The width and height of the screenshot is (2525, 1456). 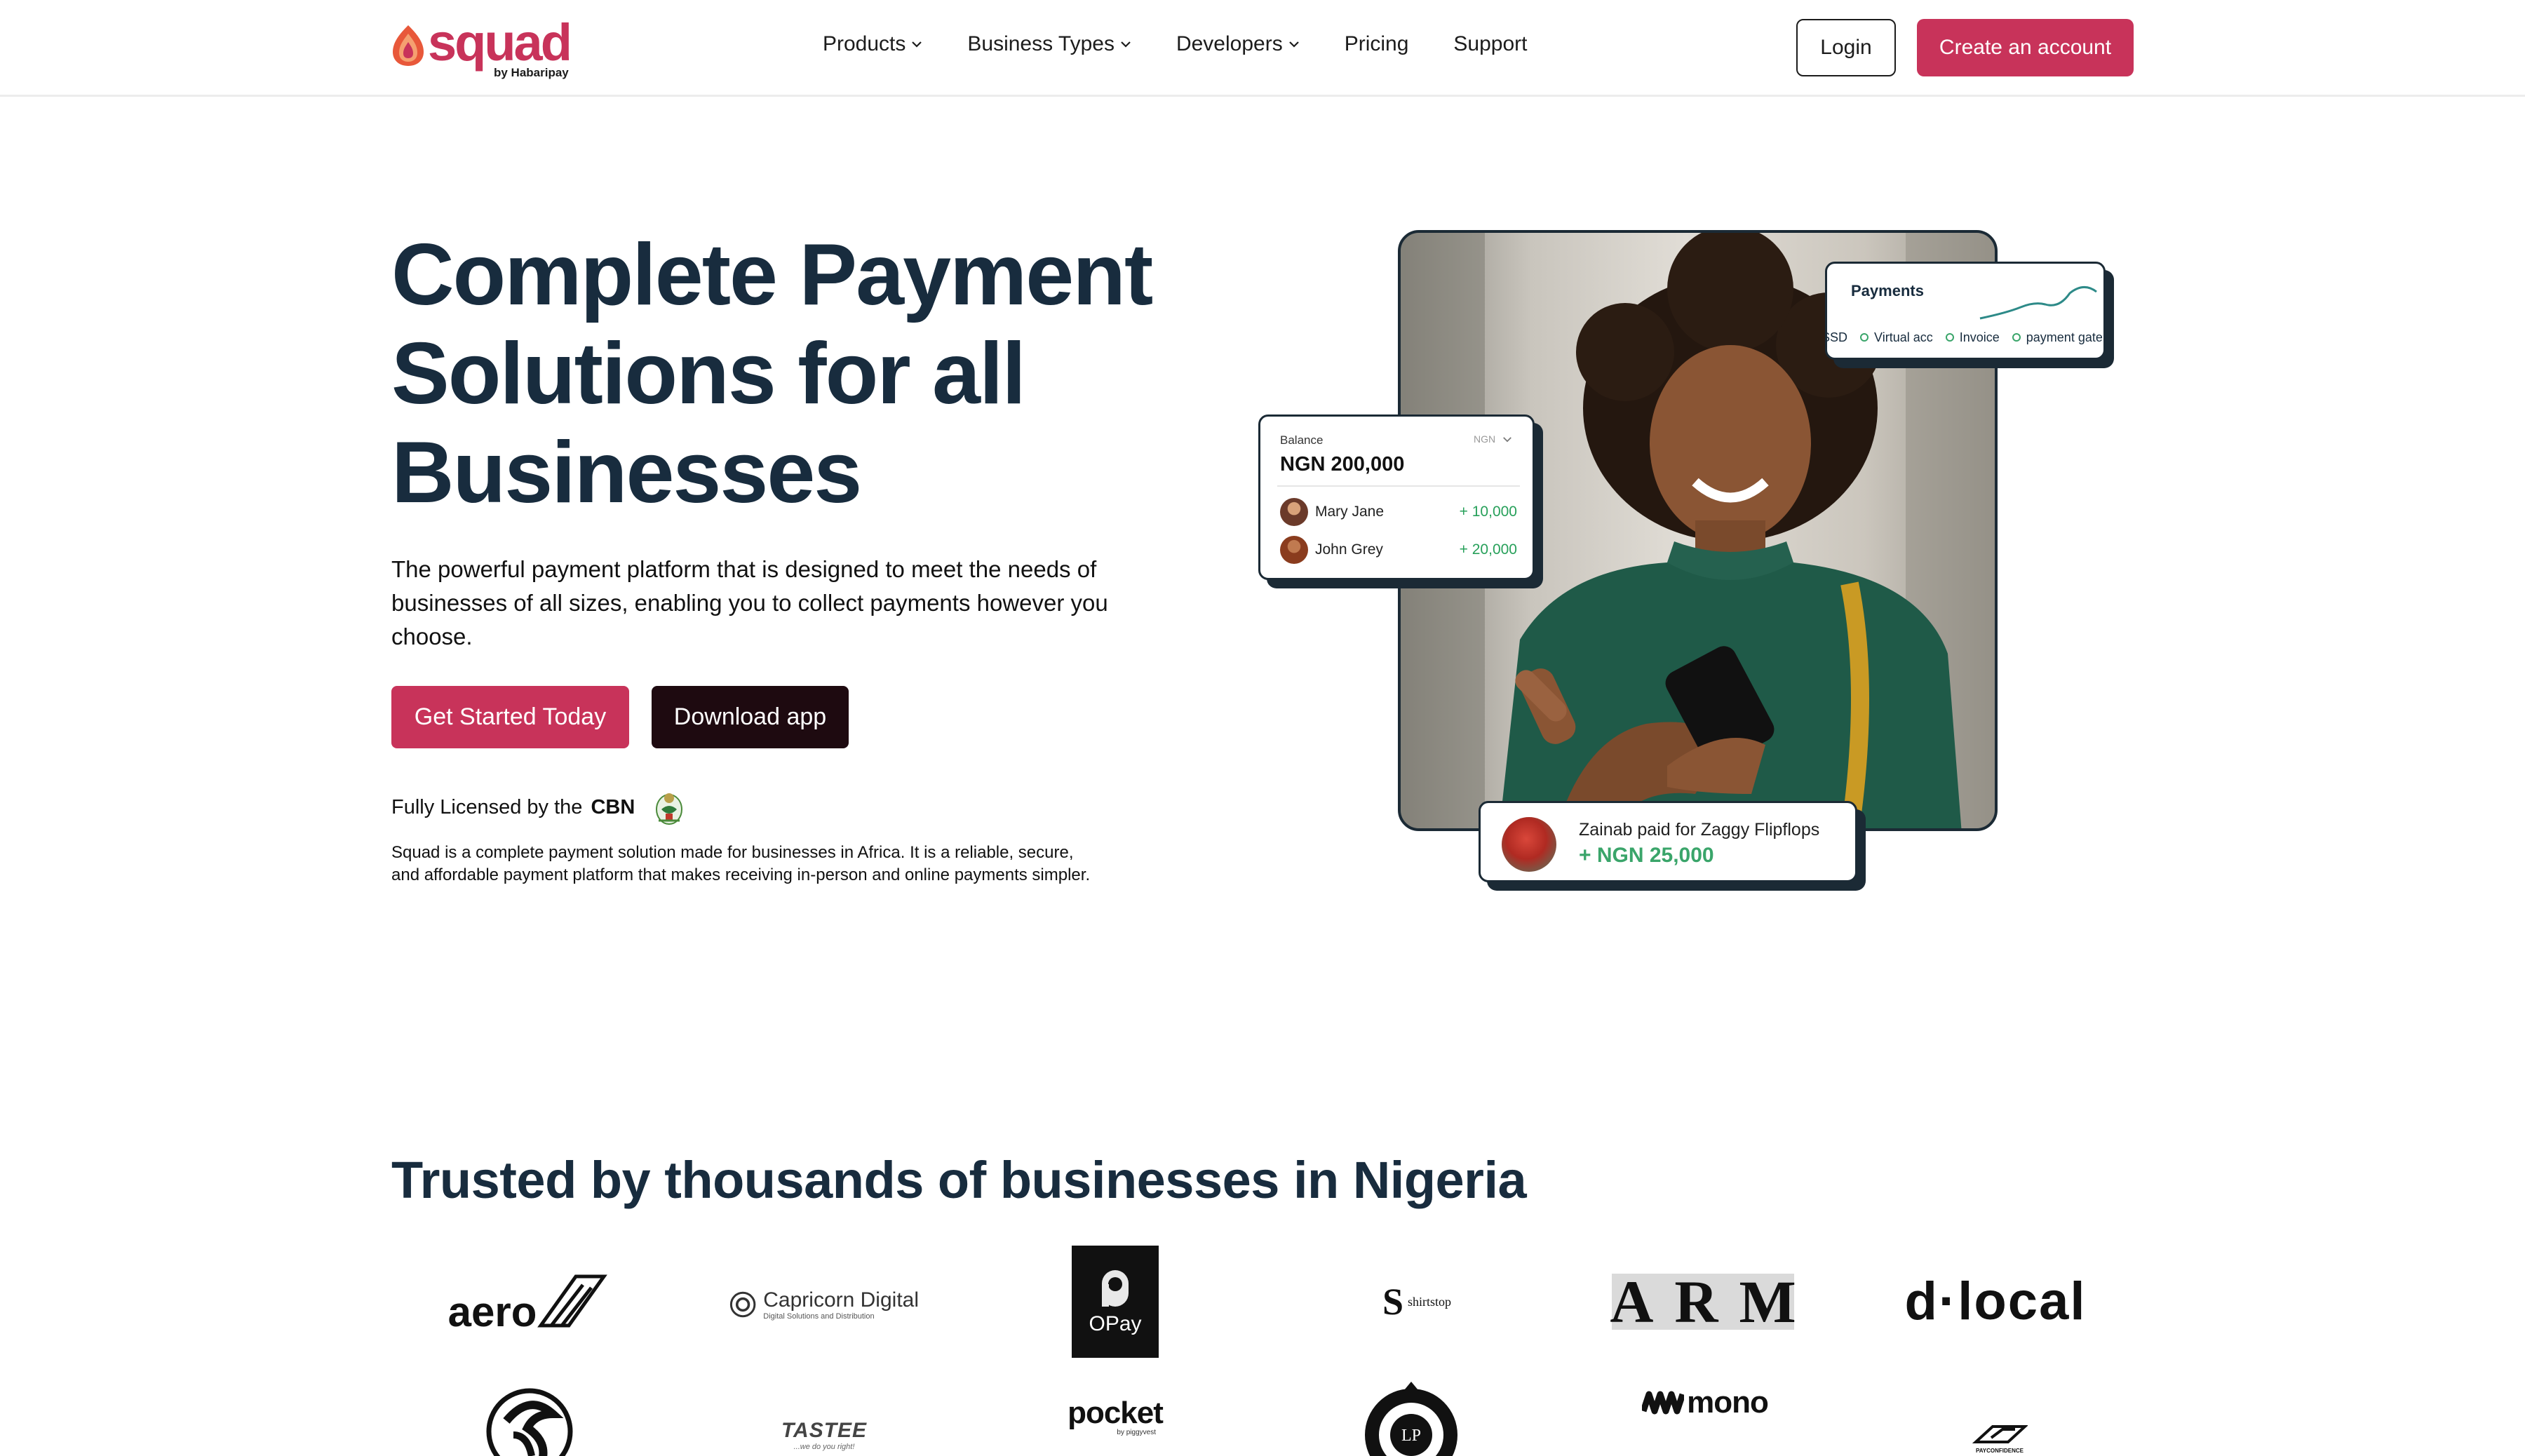 I want to click on squad-logo-icon, so click(x=408, y=45).